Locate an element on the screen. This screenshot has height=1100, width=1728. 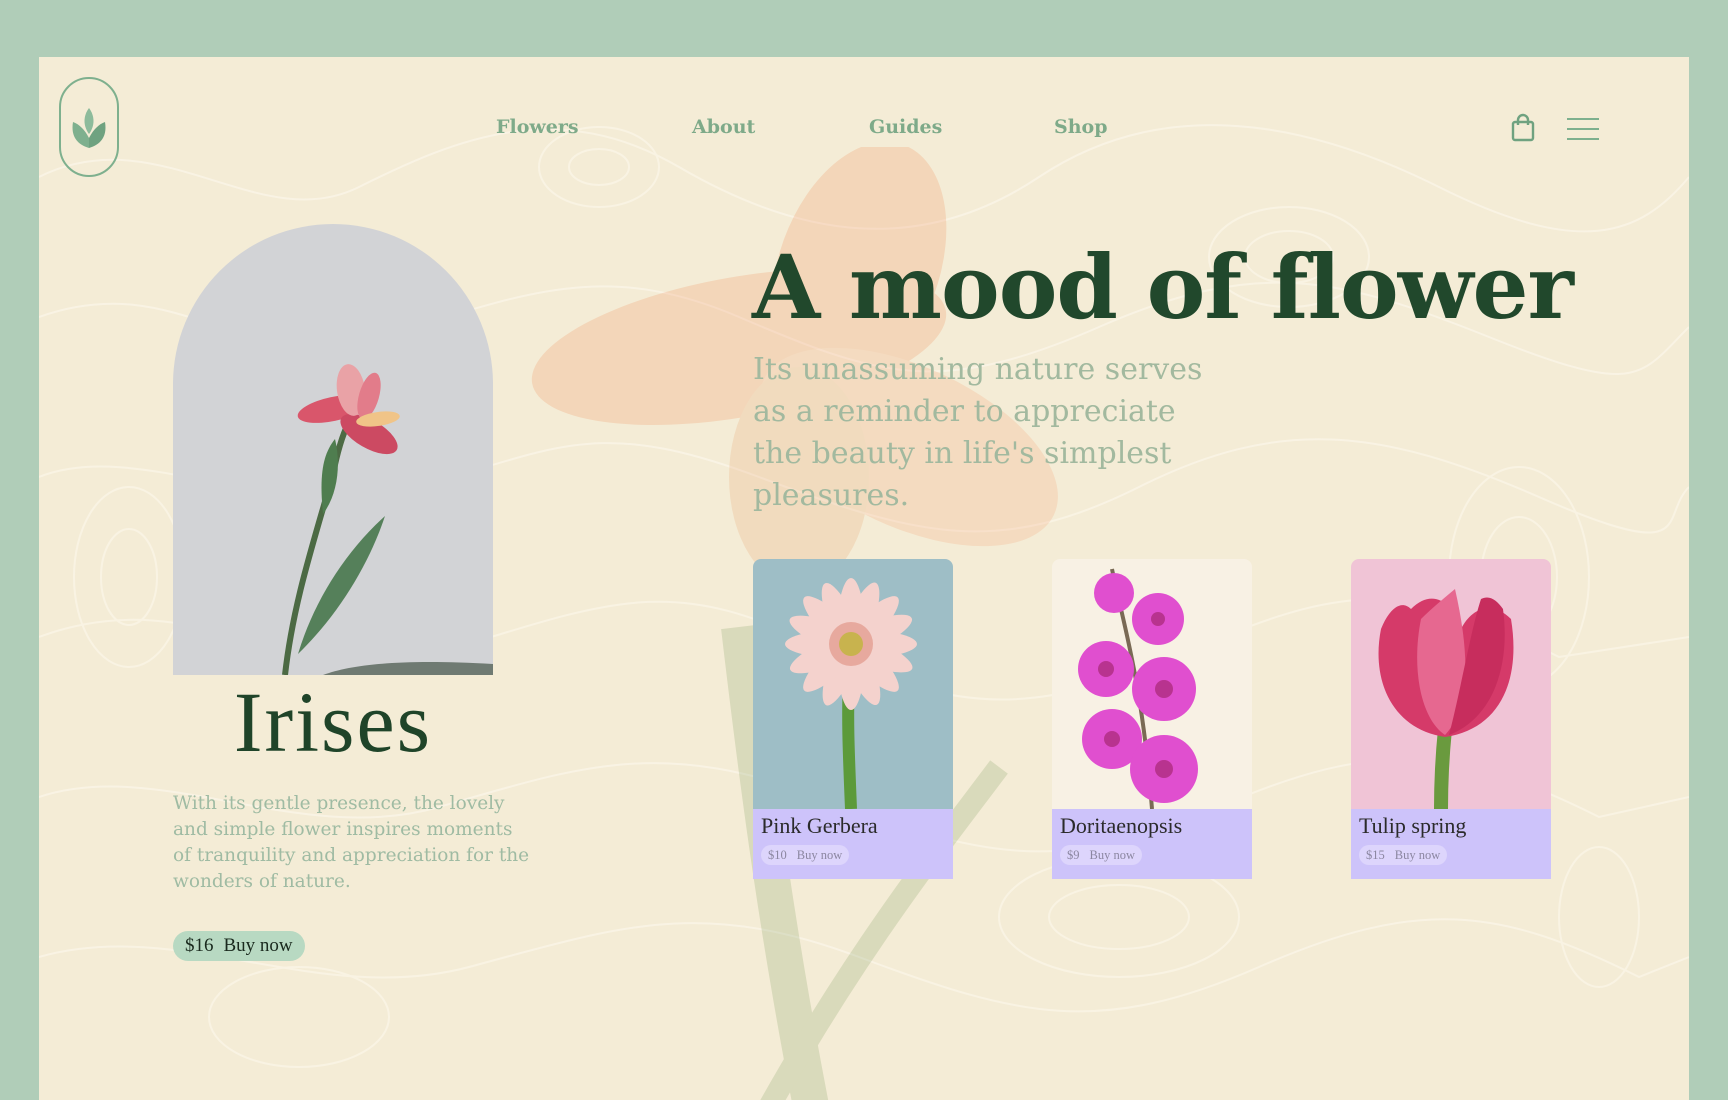
hero-title: A mood of flower is located at coordinates (1163, 287).